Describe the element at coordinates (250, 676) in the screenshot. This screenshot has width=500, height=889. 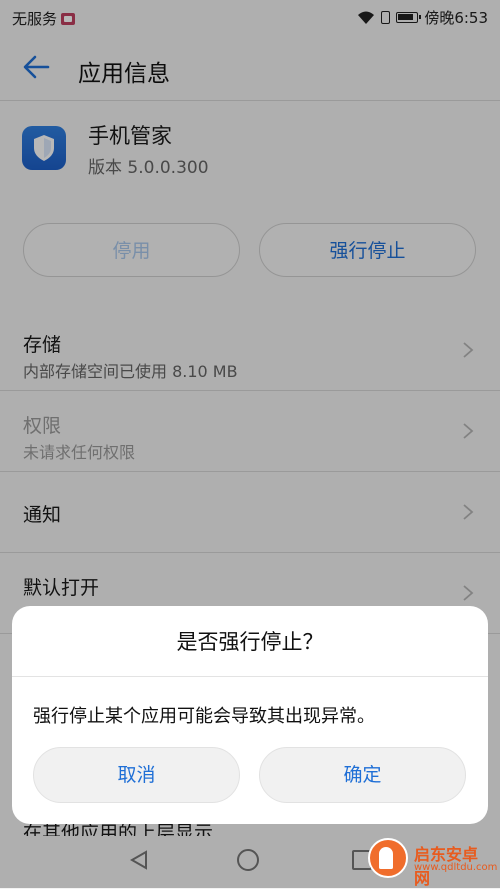
I see `dialog-divider` at that location.